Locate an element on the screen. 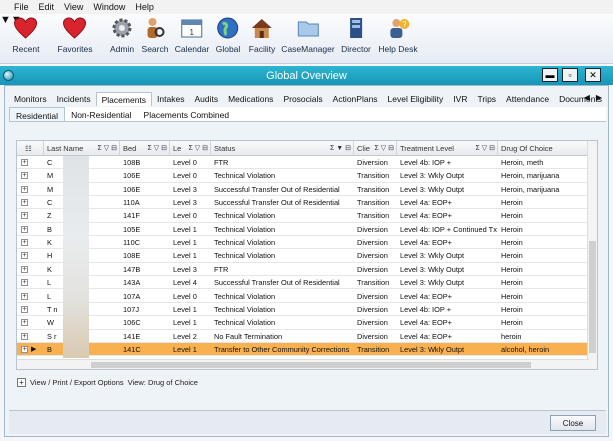  grid-header-label: Status is located at coordinates (225, 148).